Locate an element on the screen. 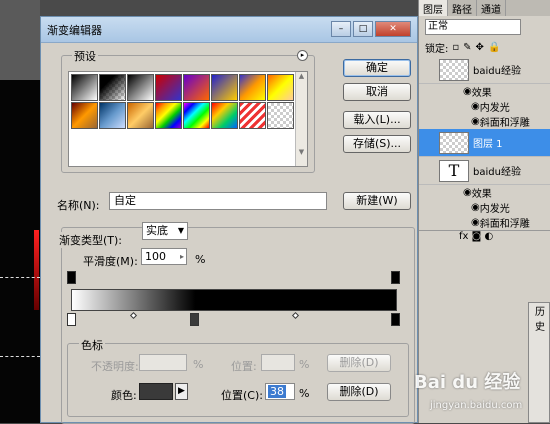  layer-row-selected: 图层 1 is located at coordinates (484, 143).